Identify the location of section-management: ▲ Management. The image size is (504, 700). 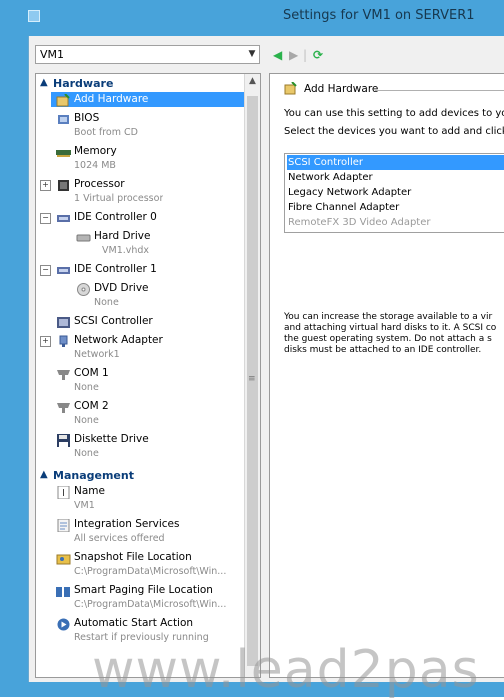
(140, 476).